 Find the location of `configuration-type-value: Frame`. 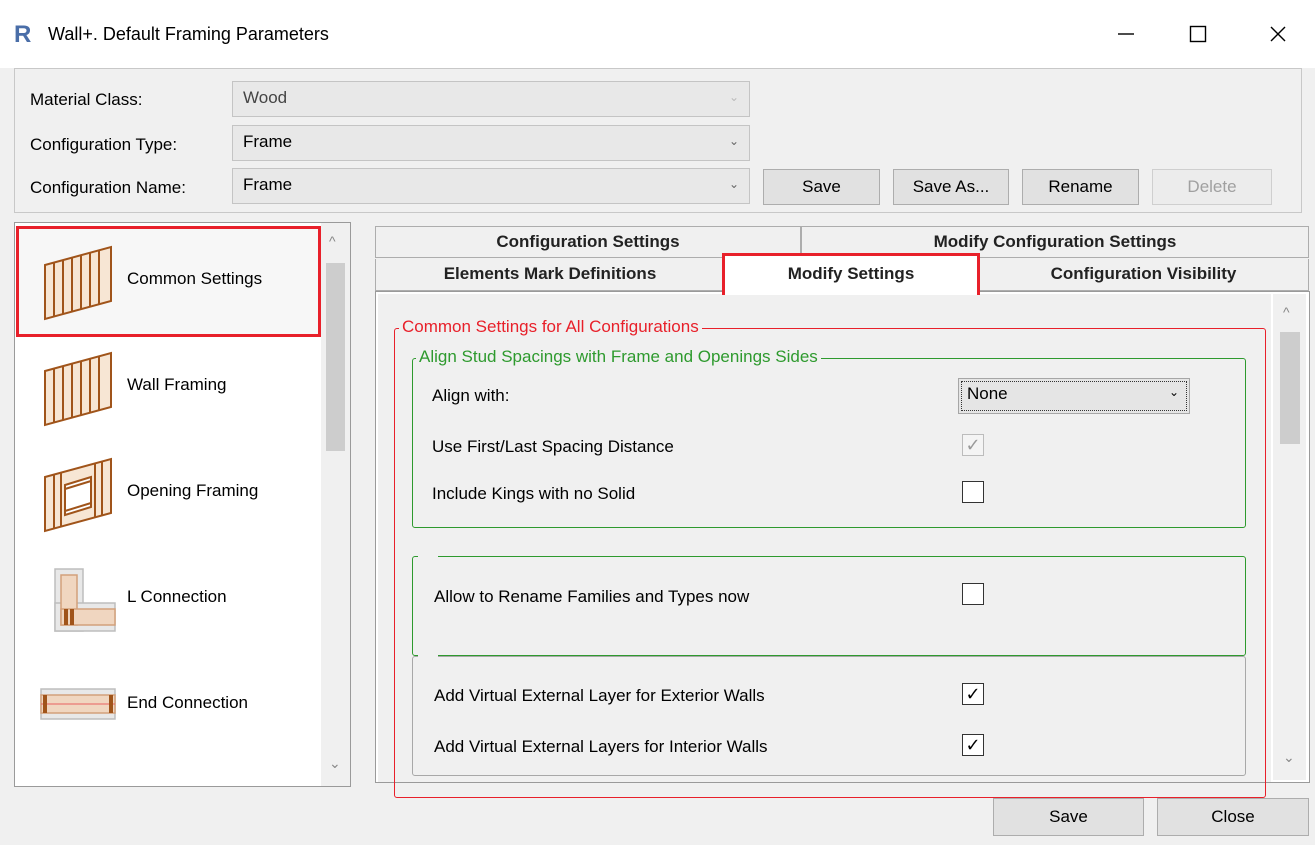

configuration-type-value: Frame is located at coordinates (268, 141).